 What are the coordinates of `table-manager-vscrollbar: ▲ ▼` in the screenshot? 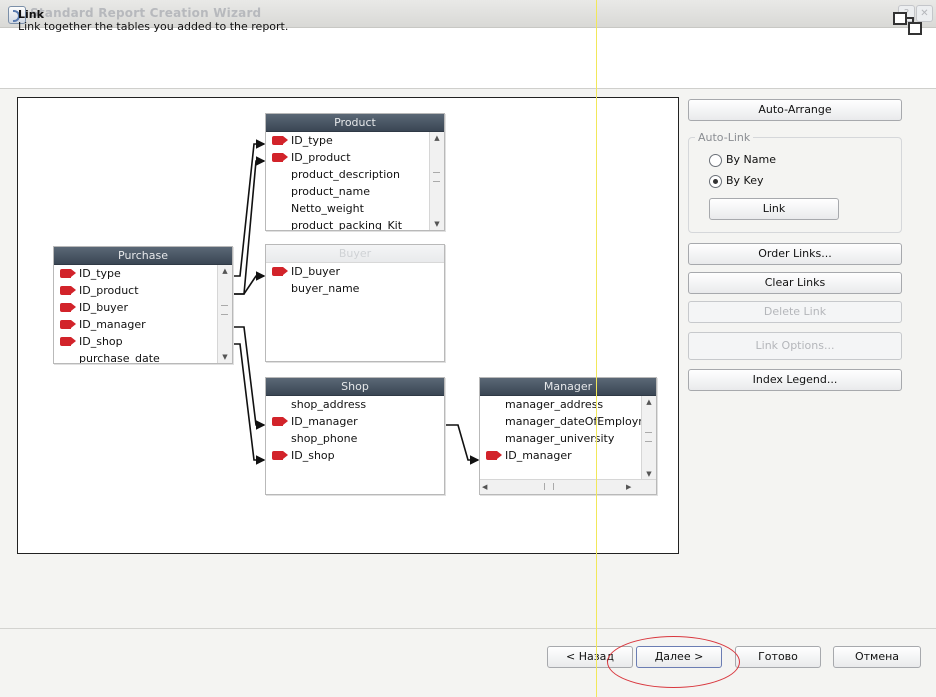 It's located at (648, 438).